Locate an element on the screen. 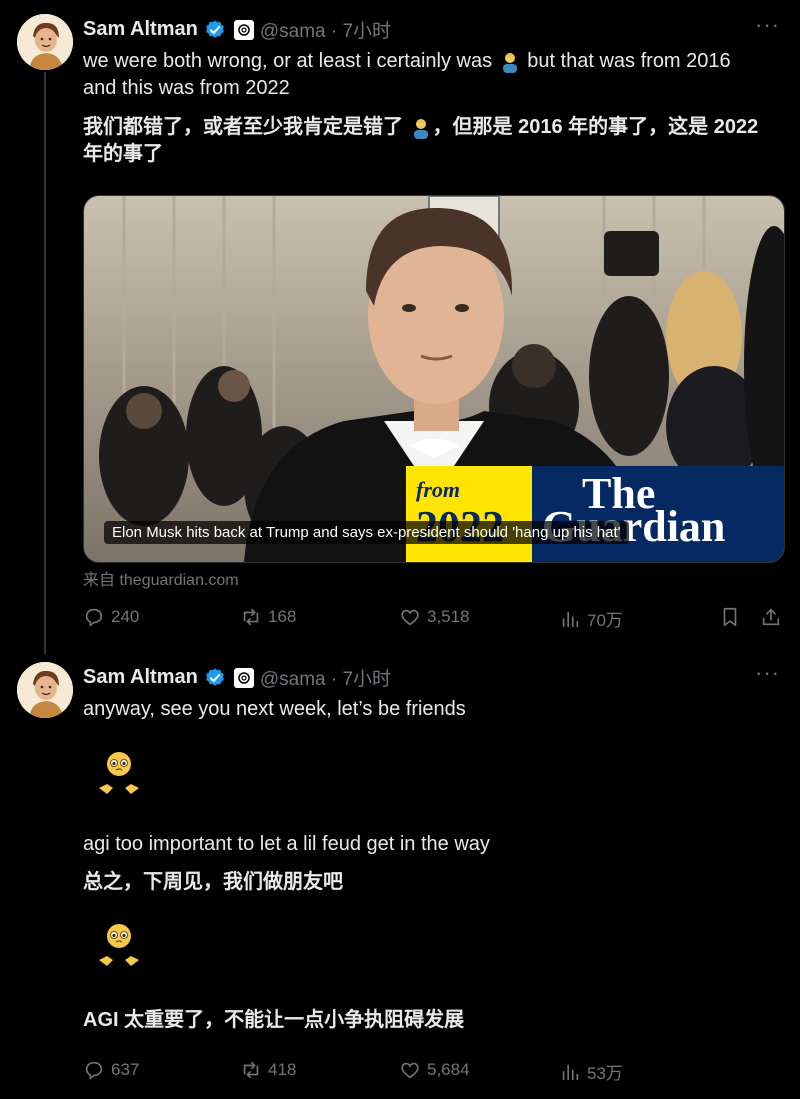 The height and width of the screenshot is (1099, 800). views-button: 53万 is located at coordinates (591, 1071).